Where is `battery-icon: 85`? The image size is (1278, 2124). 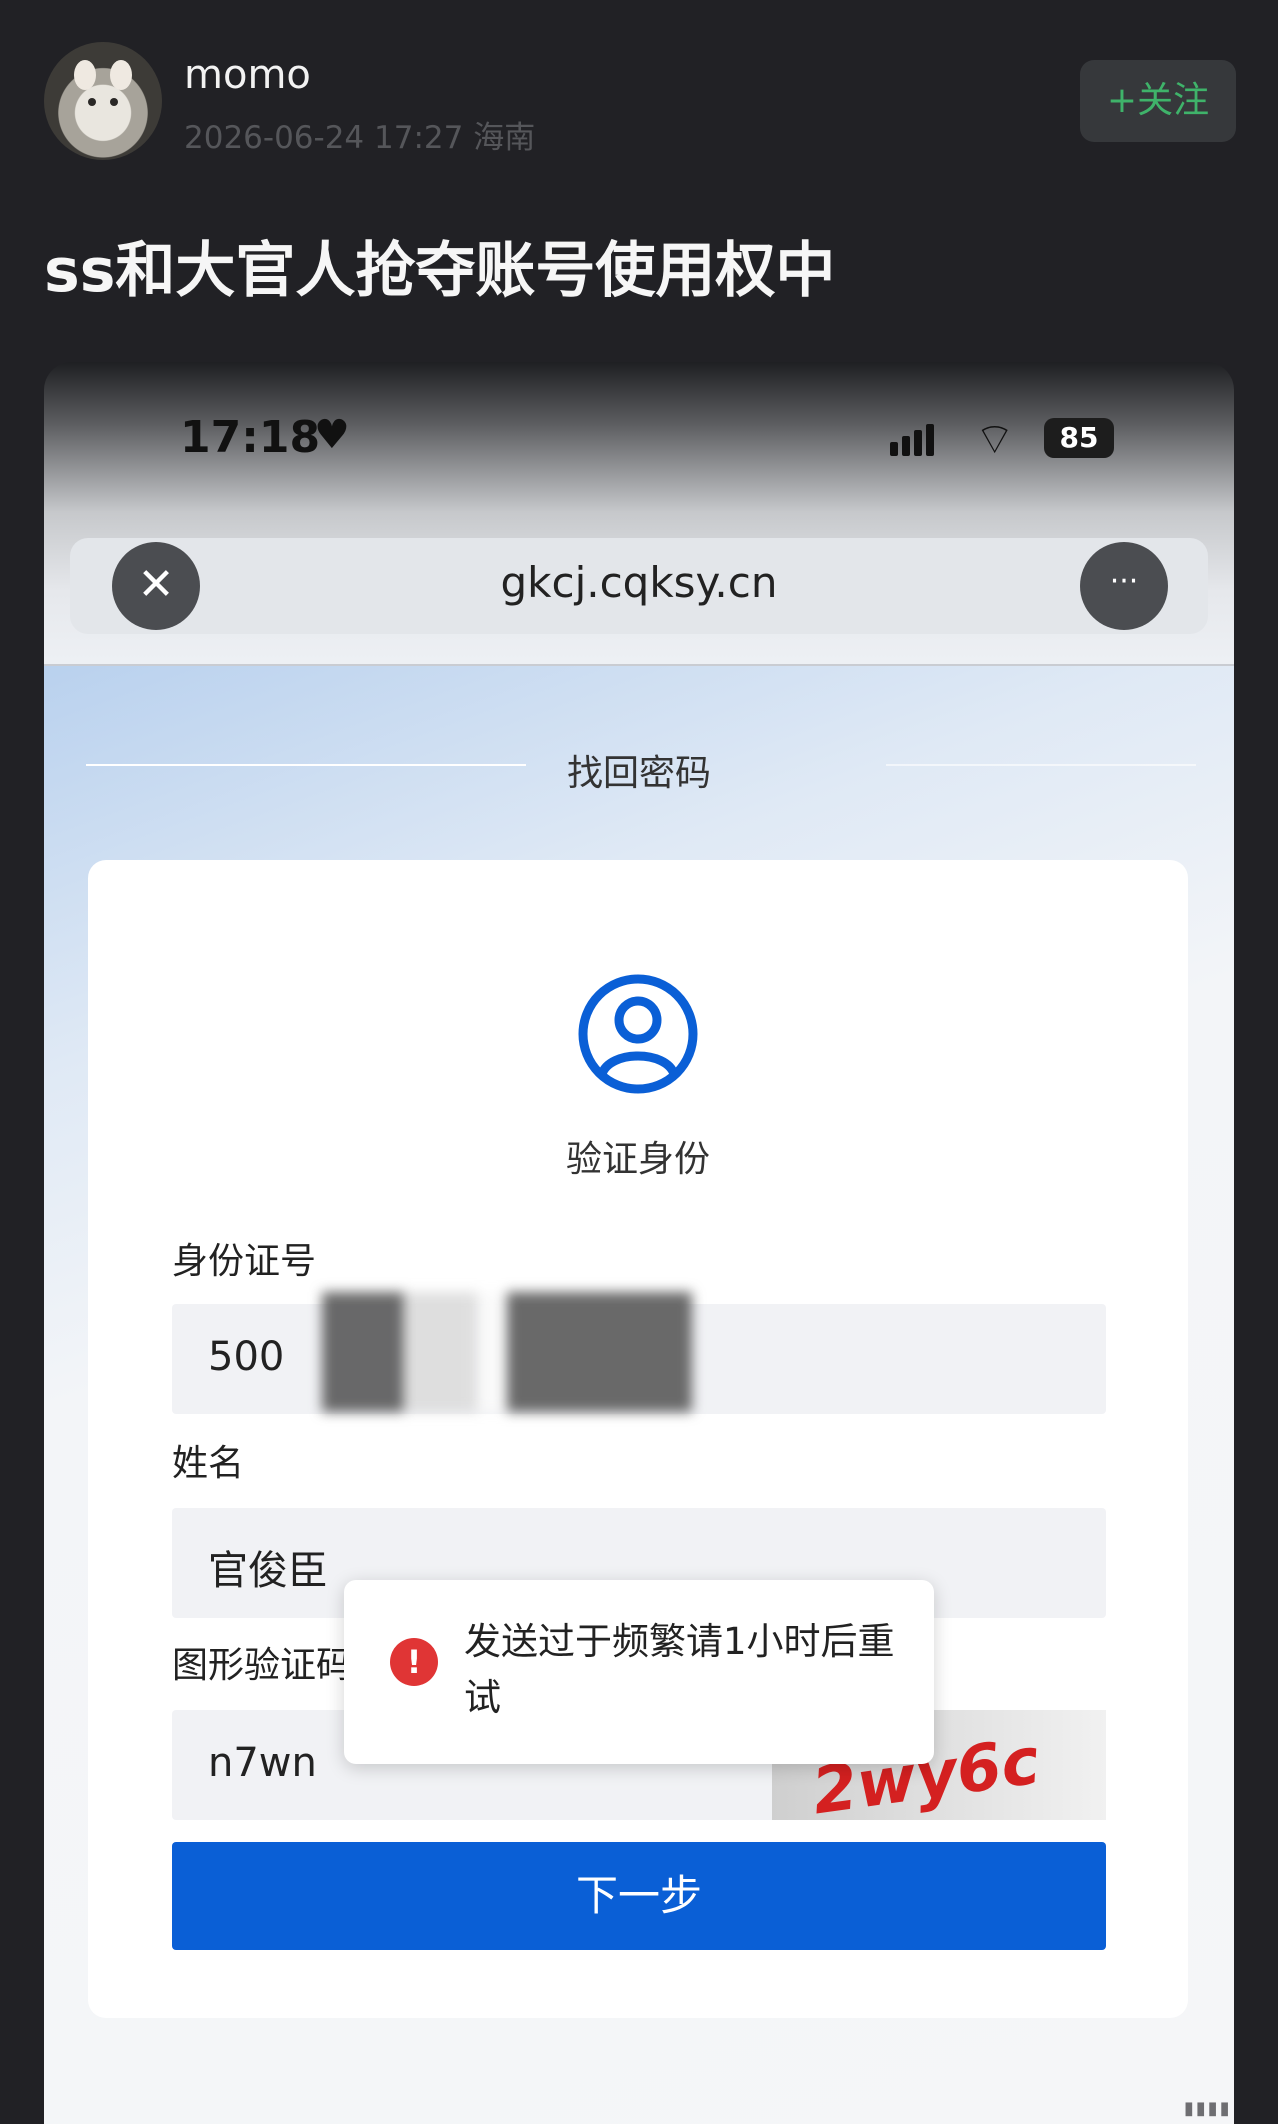
battery-icon: 85 is located at coordinates (1079, 438).